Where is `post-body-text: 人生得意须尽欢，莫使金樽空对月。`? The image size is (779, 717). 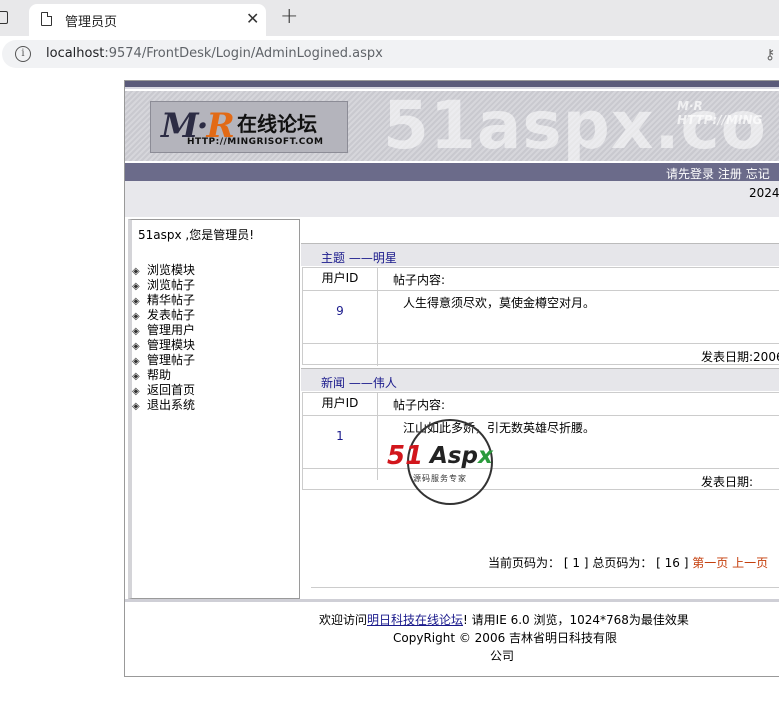 post-body-text: 人生得意须尽欢，莫使金樽空对月。 is located at coordinates (499, 303).